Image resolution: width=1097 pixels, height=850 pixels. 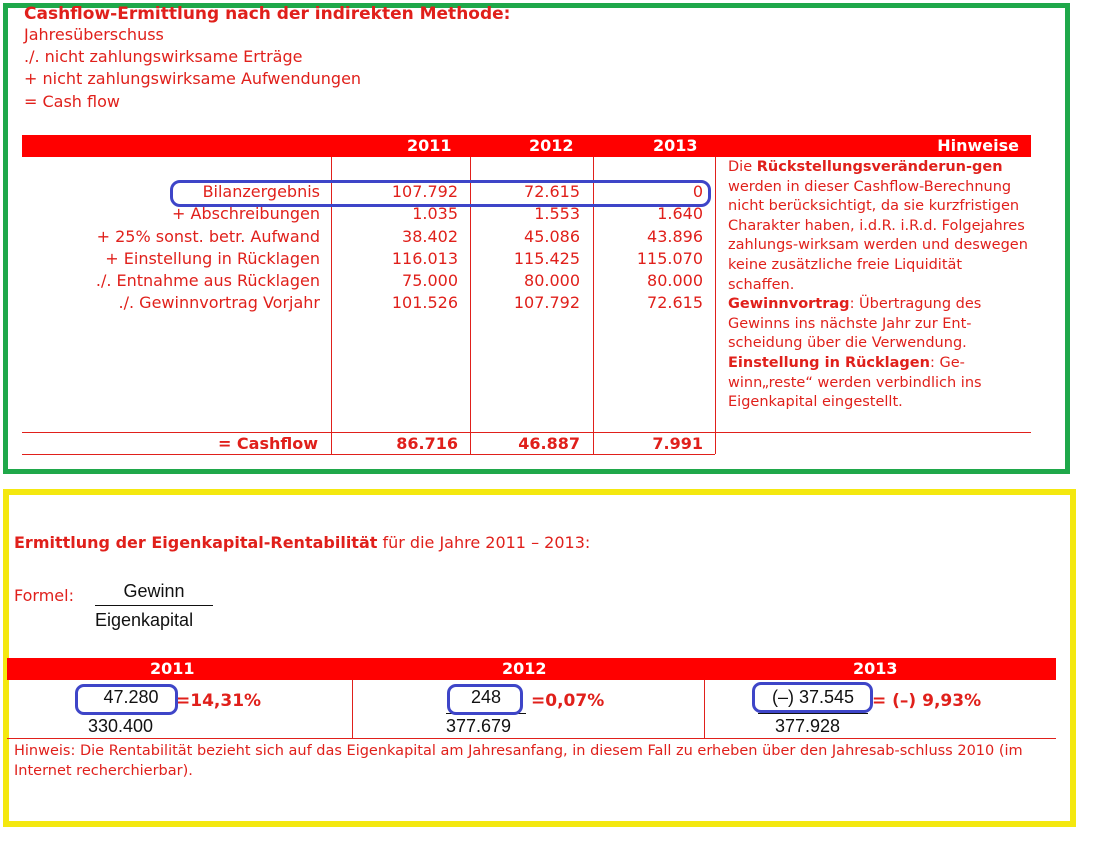 What do you see at coordinates (219, 302) in the screenshot?
I see `row-label-gewinnvortrag: ./. Gewinnvortrag Vorjahr` at bounding box center [219, 302].